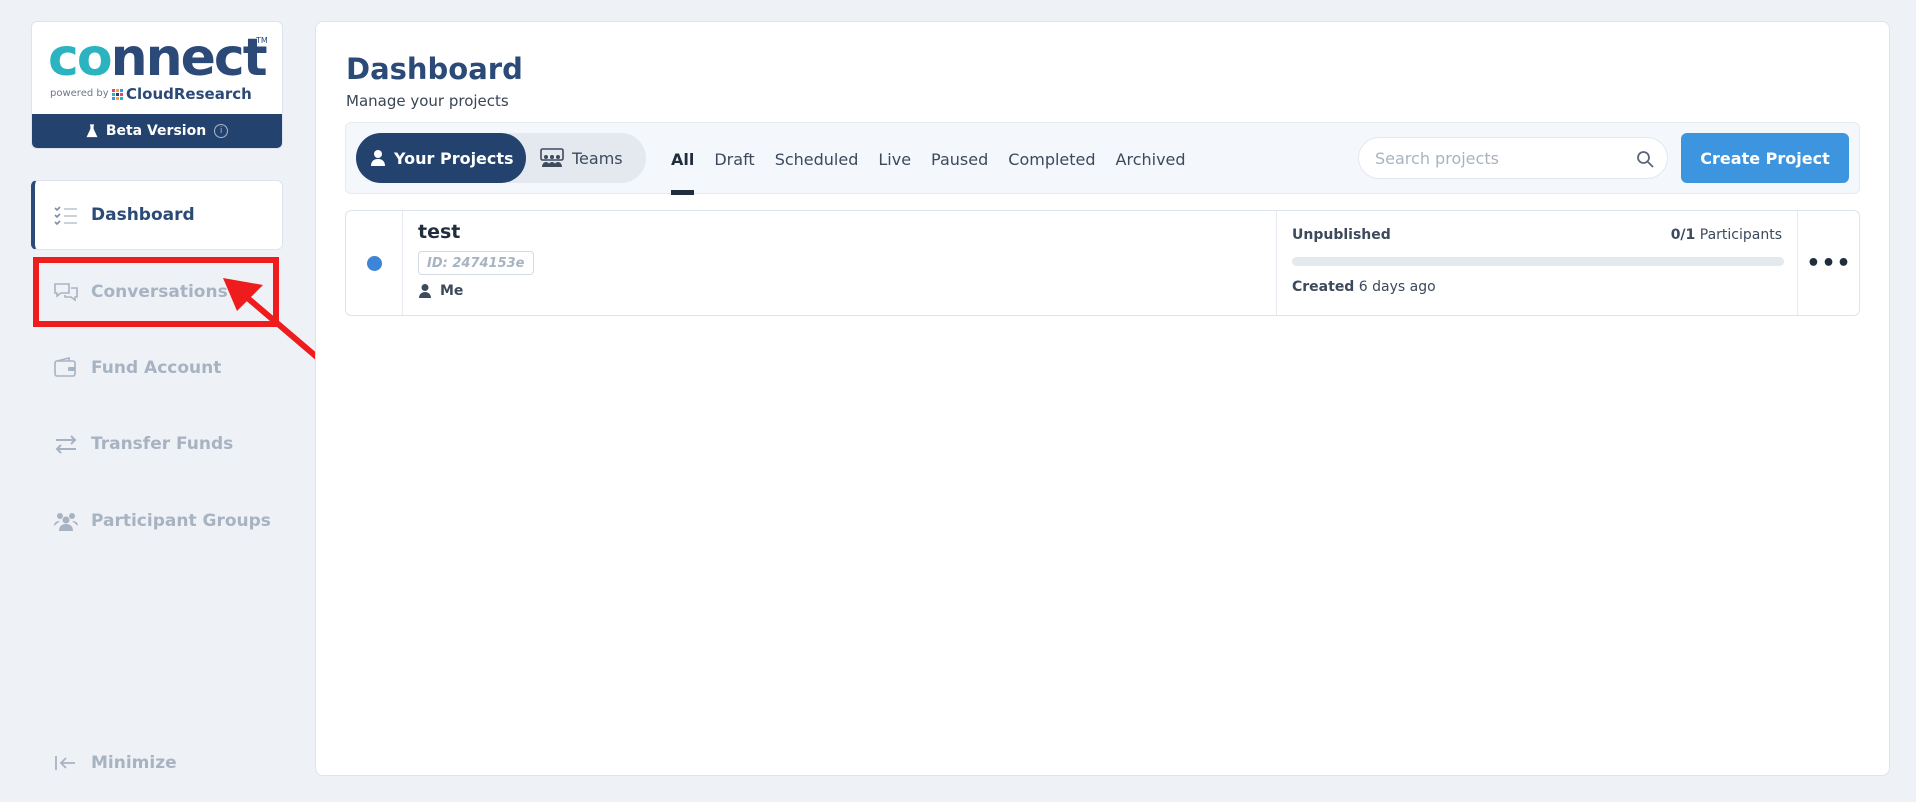  What do you see at coordinates (66, 522) in the screenshot?
I see `users-icon` at bounding box center [66, 522].